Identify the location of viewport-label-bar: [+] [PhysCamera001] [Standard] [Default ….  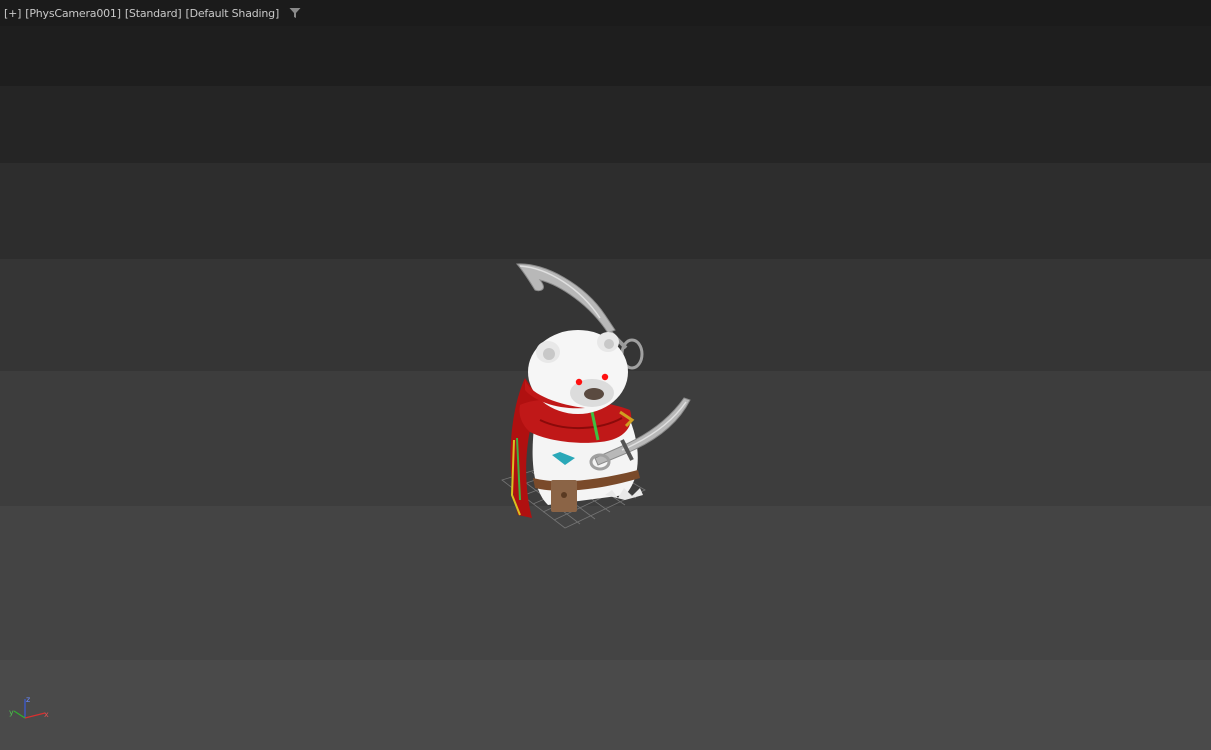
(605, 13).